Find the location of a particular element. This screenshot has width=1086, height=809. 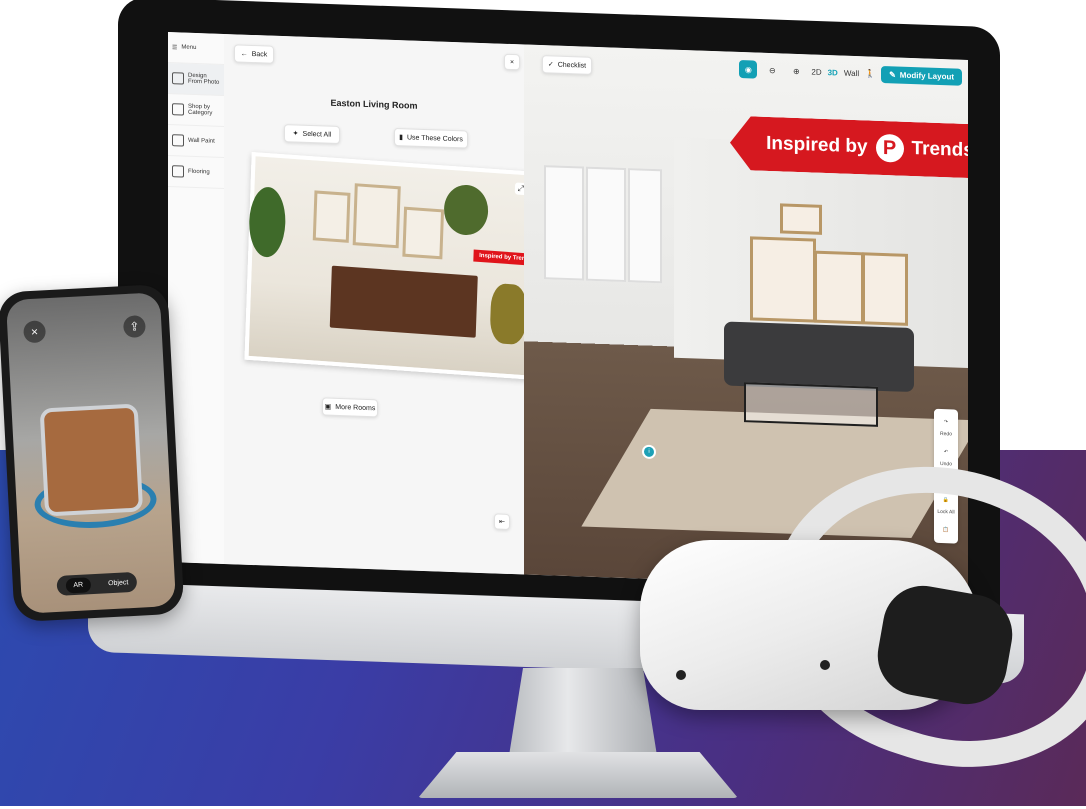

rooms-icon: ▣ is located at coordinates (328, 407).